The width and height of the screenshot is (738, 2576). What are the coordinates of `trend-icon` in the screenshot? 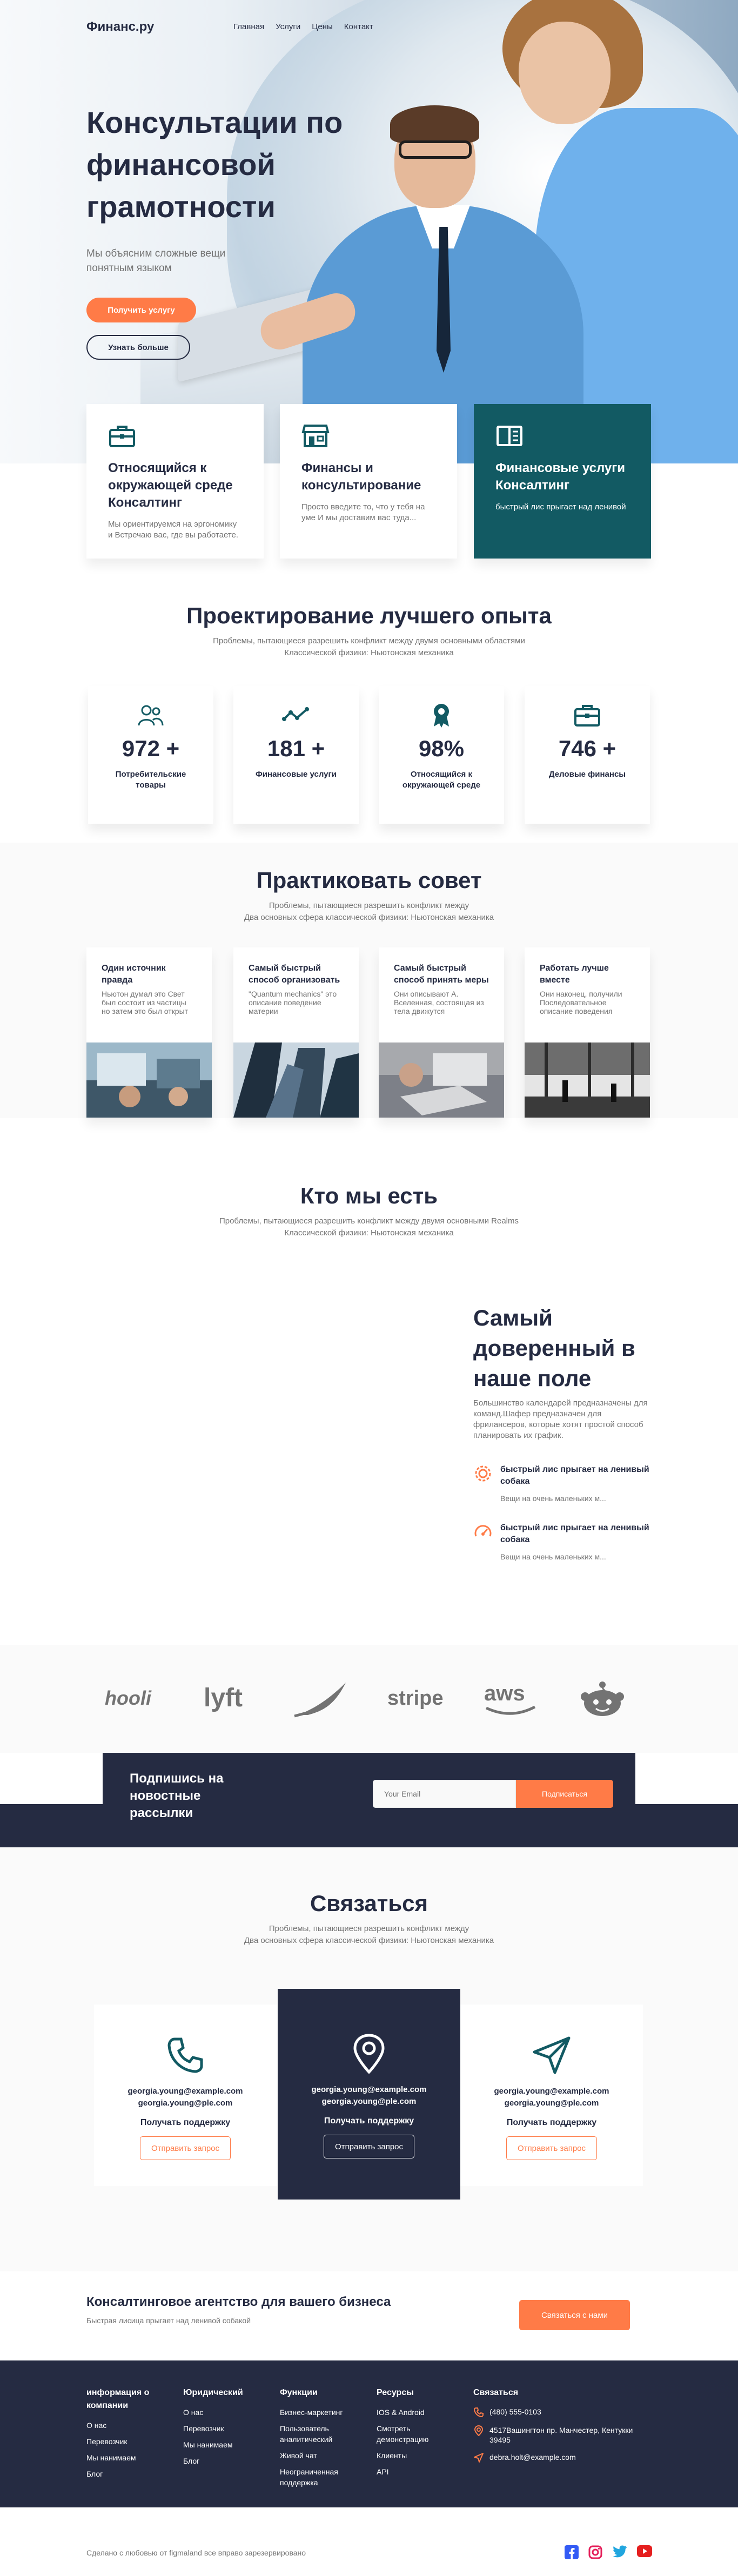 It's located at (296, 714).